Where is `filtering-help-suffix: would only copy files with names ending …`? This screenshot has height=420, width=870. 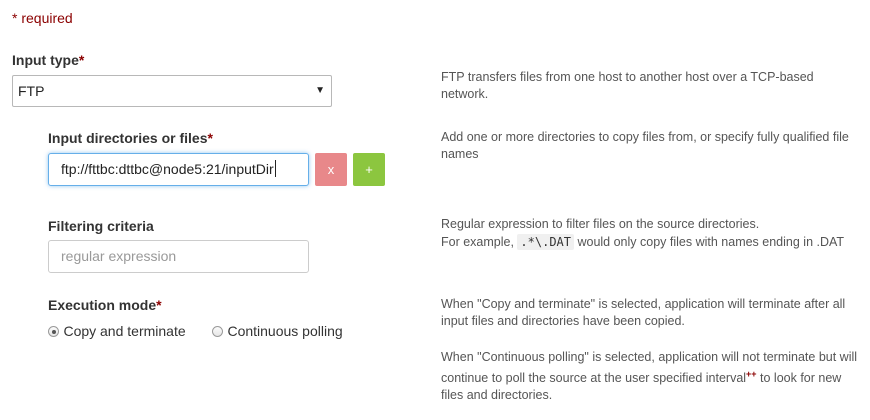 filtering-help-suffix: would only copy files with names ending … is located at coordinates (709, 242).